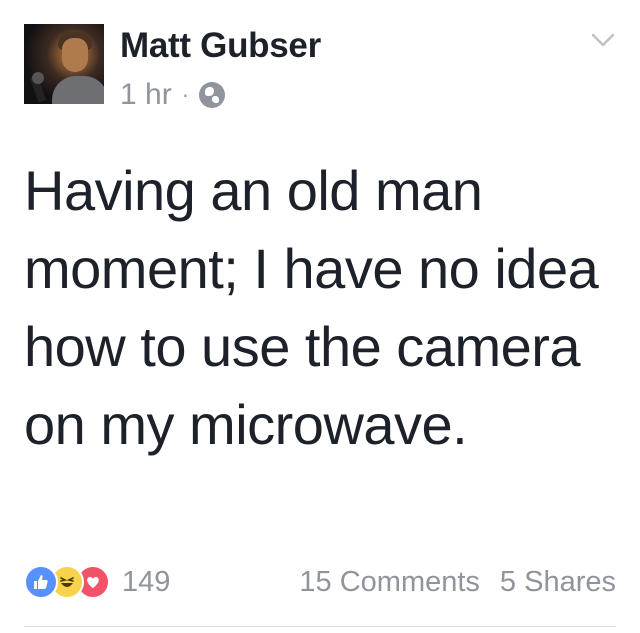 This screenshot has width=640, height=633. I want to click on author-name: Matt Gubser, so click(220, 46).